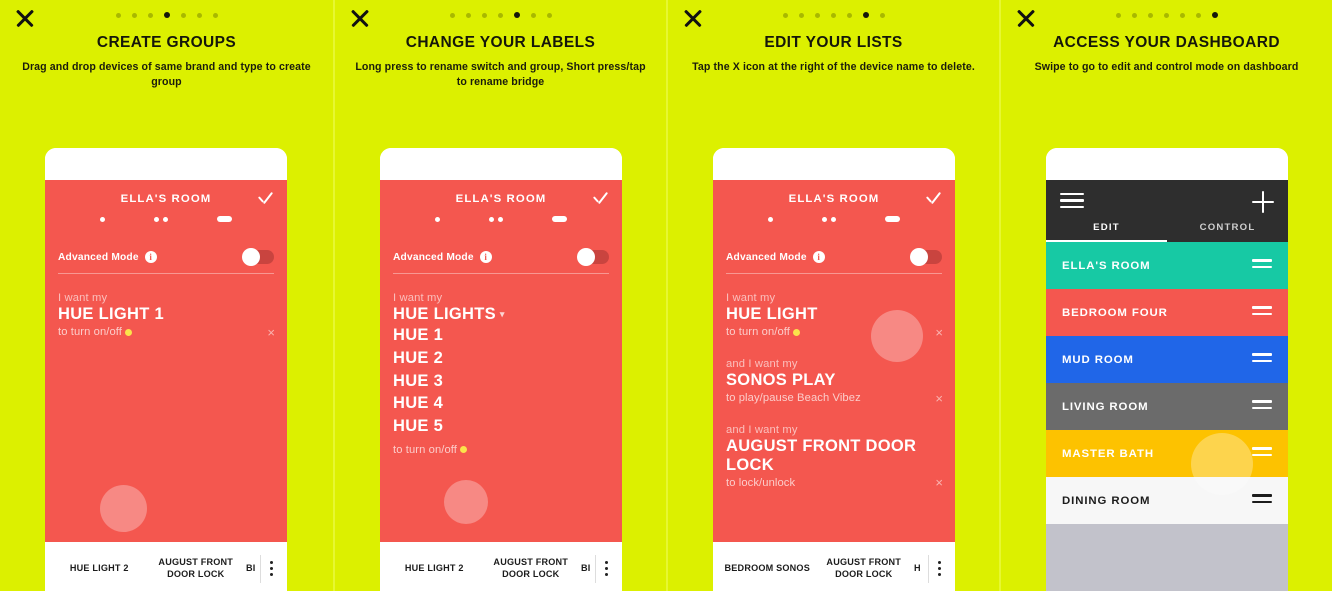 Image resolution: width=1332 pixels, height=591 pixels. Describe the element at coordinates (123, 508) in the screenshot. I see `touch-indicator` at that location.